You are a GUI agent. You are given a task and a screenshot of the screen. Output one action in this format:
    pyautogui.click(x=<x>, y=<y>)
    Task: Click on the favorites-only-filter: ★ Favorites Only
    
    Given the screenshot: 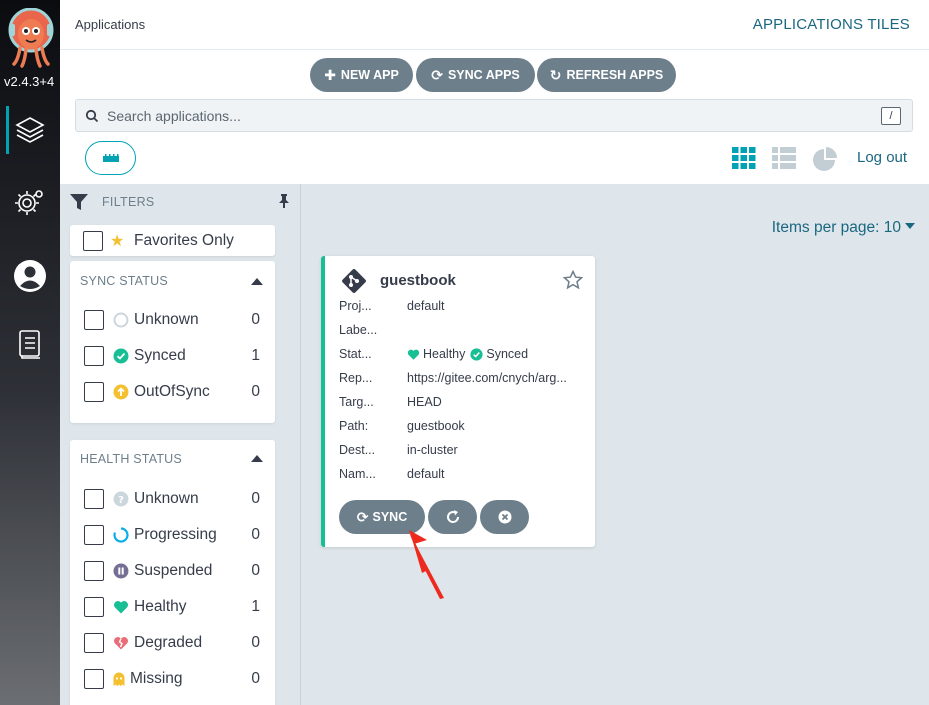 What is the action you would take?
    pyautogui.click(x=172, y=240)
    